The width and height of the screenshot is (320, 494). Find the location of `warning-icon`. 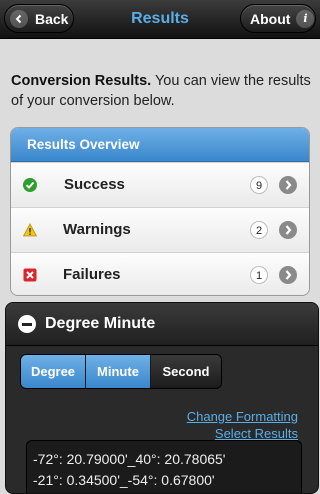

warning-icon is located at coordinates (30, 230).